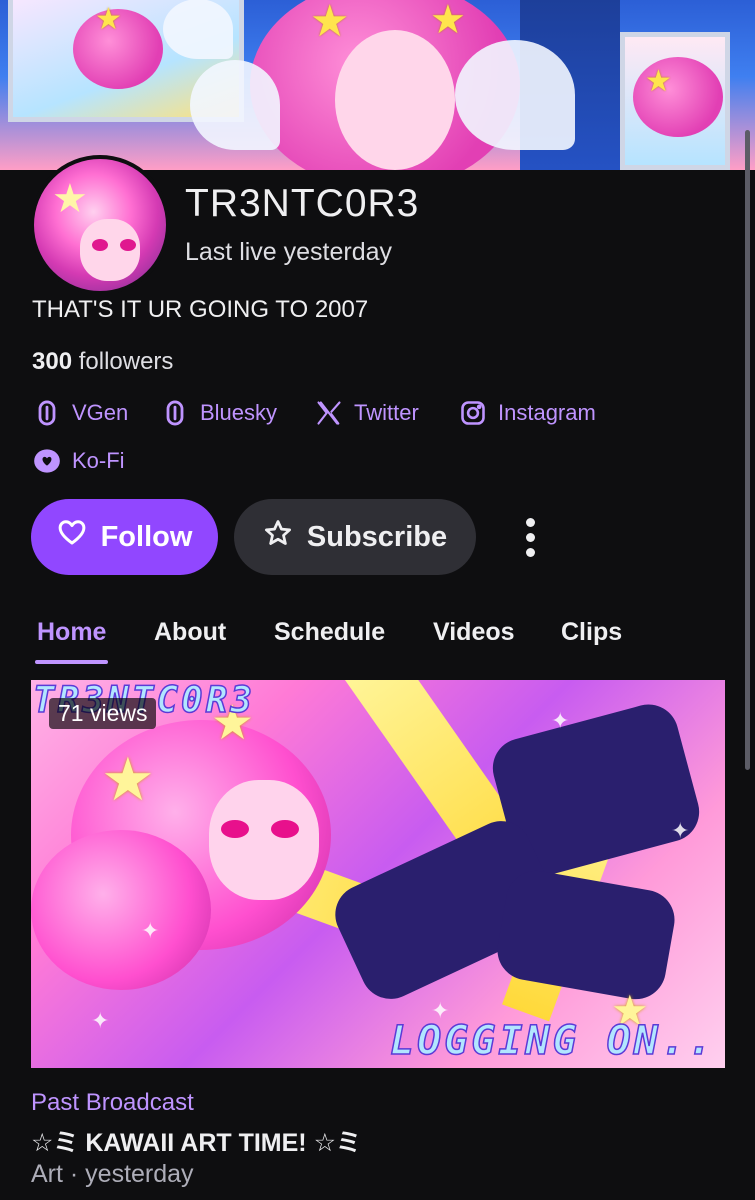 This screenshot has width=755, height=1200. What do you see at coordinates (100, 412) in the screenshot?
I see `social-link-label: VGen` at bounding box center [100, 412].